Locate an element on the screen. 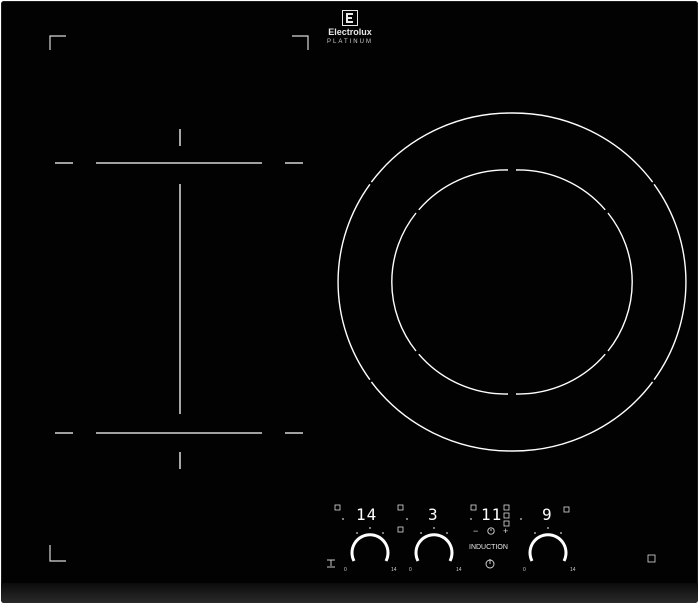  left-scale-max: 14 is located at coordinates (394, 570).